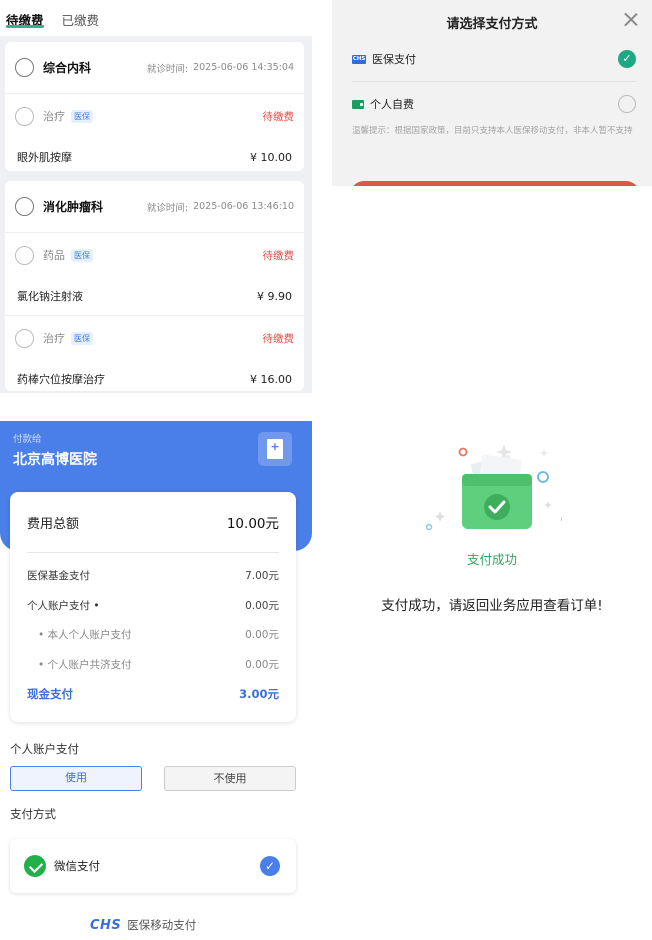 Image resolution: width=652 pixels, height=940 pixels. What do you see at coordinates (493, 487) in the screenshot?
I see `wallet-success-illustration` at bounding box center [493, 487].